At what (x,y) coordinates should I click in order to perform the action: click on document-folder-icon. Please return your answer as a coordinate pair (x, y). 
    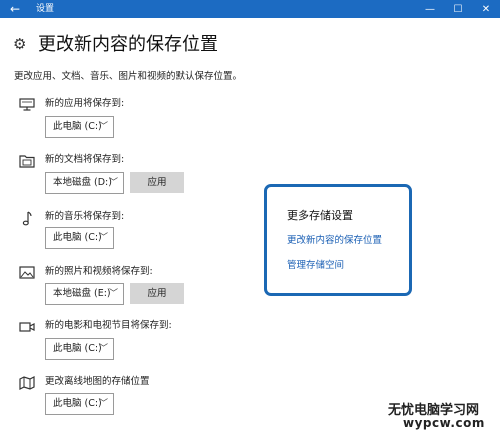
    Looking at the image, I should click on (27, 161).